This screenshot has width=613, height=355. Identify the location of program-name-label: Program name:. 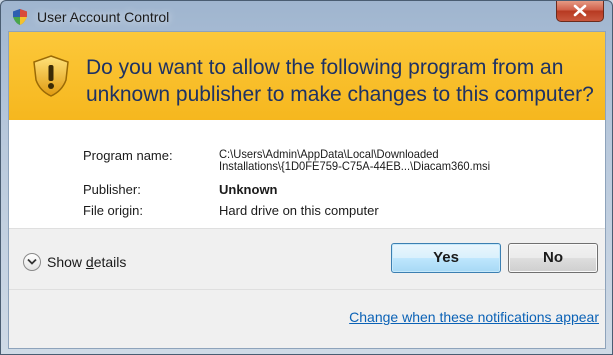
(128, 155).